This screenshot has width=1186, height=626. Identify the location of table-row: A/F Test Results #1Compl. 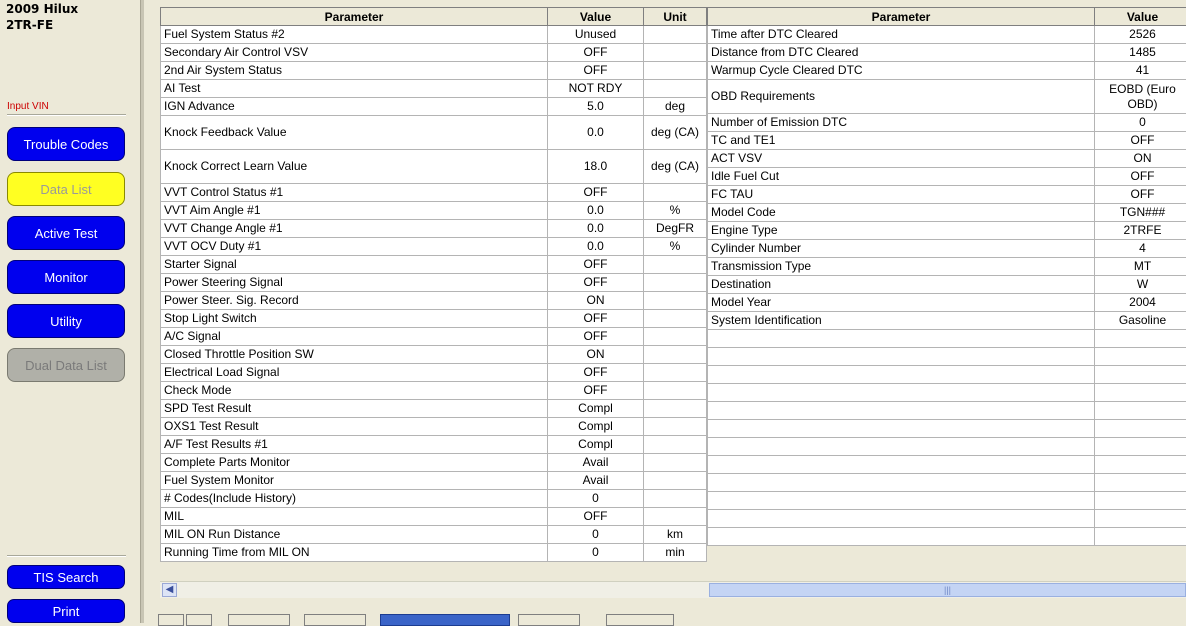
(434, 445).